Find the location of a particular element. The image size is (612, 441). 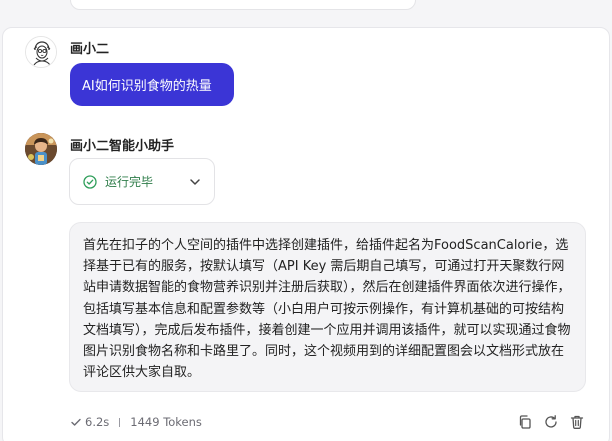

user-avatar is located at coordinates (41, 52).